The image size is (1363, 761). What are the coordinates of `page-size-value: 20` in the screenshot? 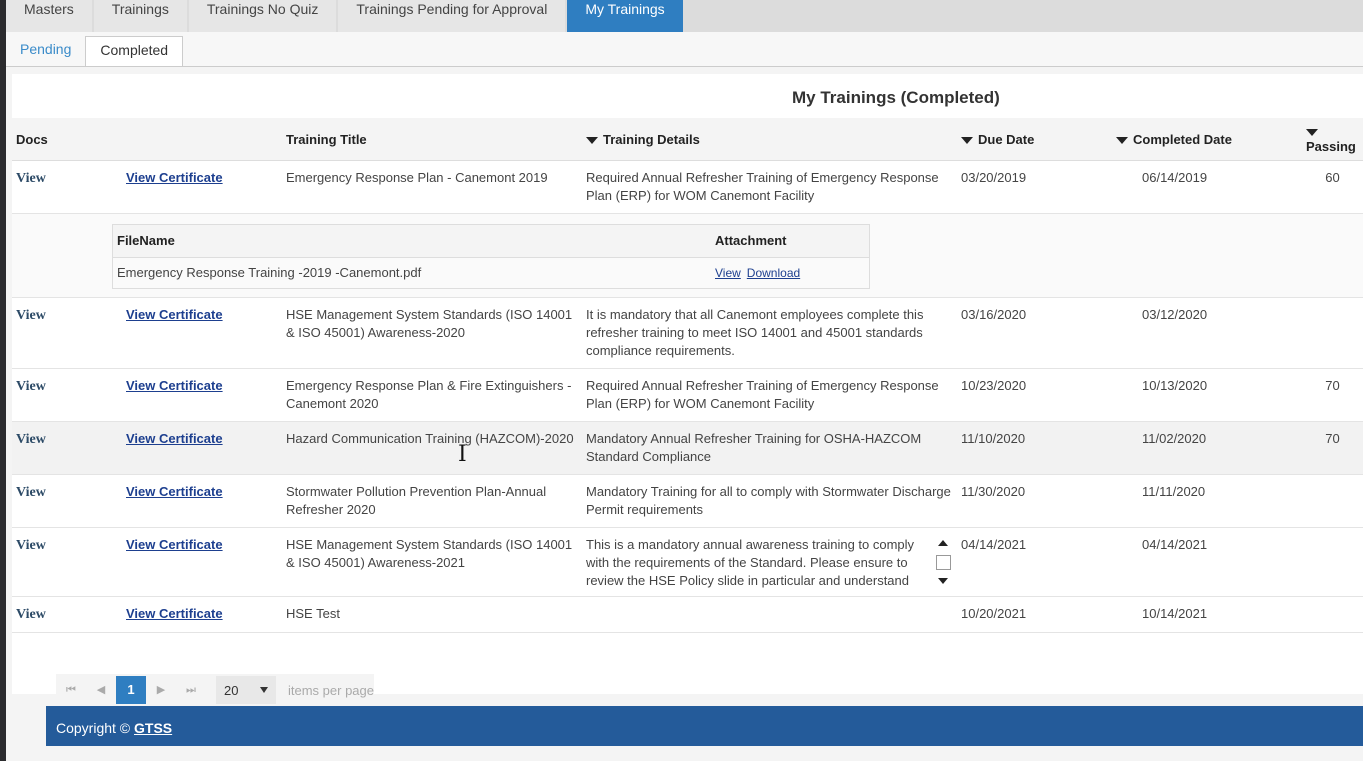 It's located at (231, 690).